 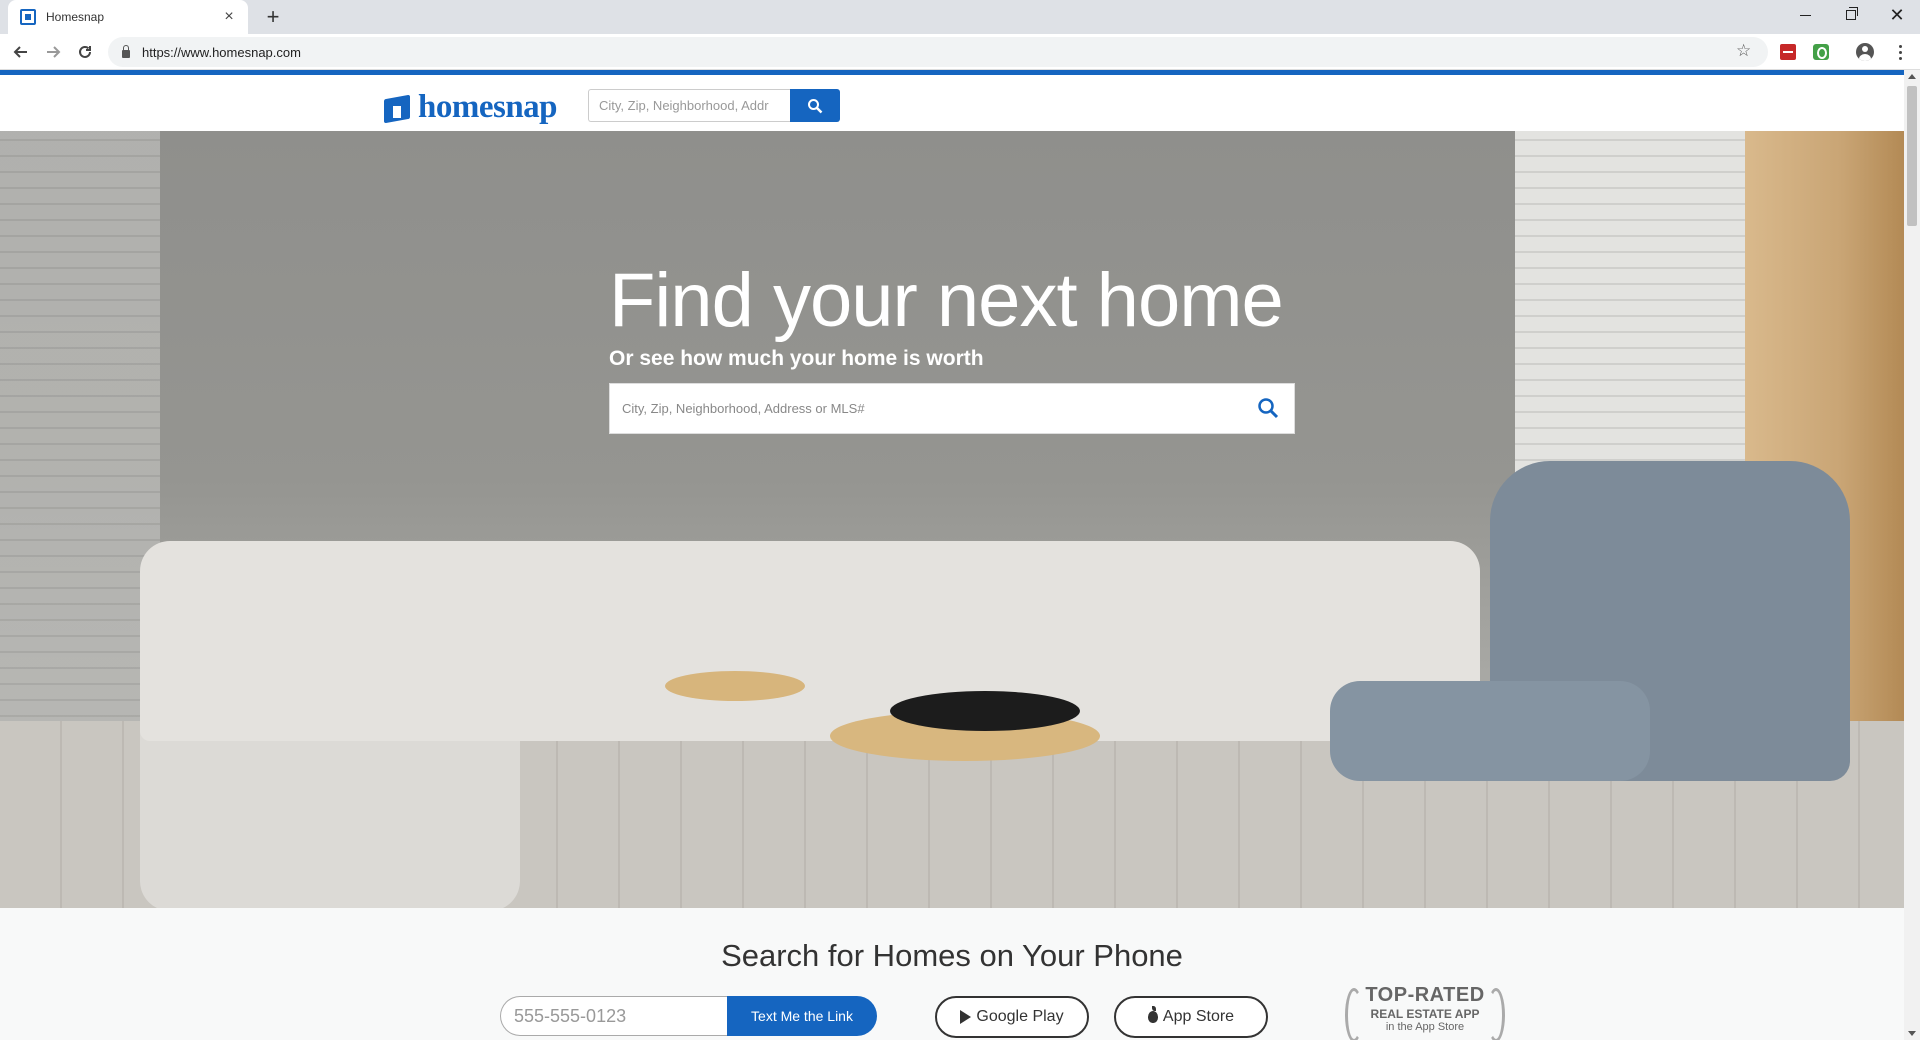 I want to click on google-play-button: Google Play, so click(x=1012, y=1017).